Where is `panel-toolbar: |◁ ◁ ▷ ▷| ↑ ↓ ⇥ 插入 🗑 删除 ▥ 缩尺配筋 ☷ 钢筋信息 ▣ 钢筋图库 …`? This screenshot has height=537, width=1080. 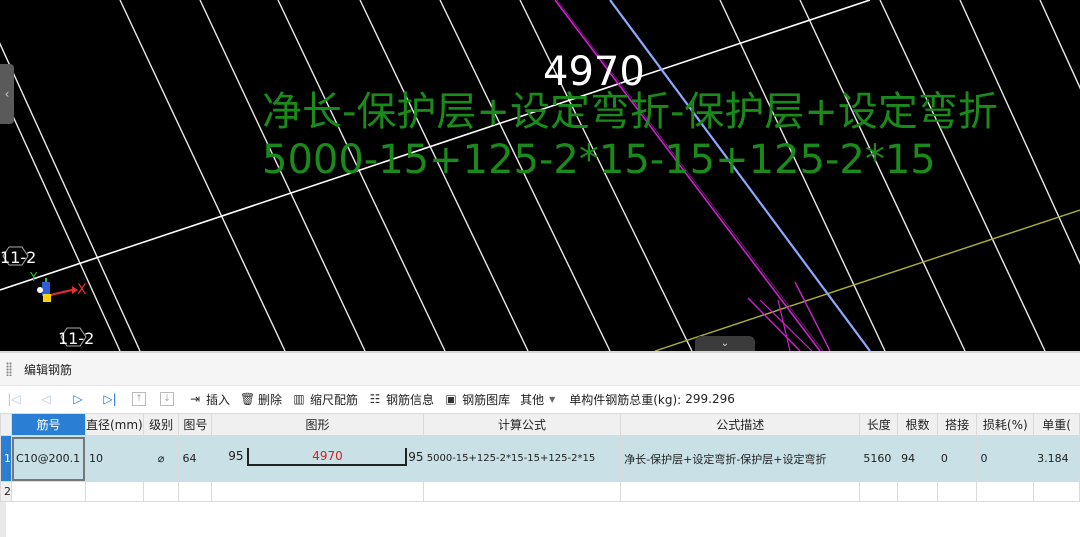
panel-toolbar: |◁ ◁ ▷ ▷| ↑ ↓ ⇥ 插入 🗑 删除 ▥ 缩尺配筋 ☷ 钢筋信息 ▣ 钢筋图库 … is located at coordinates (540, 399).